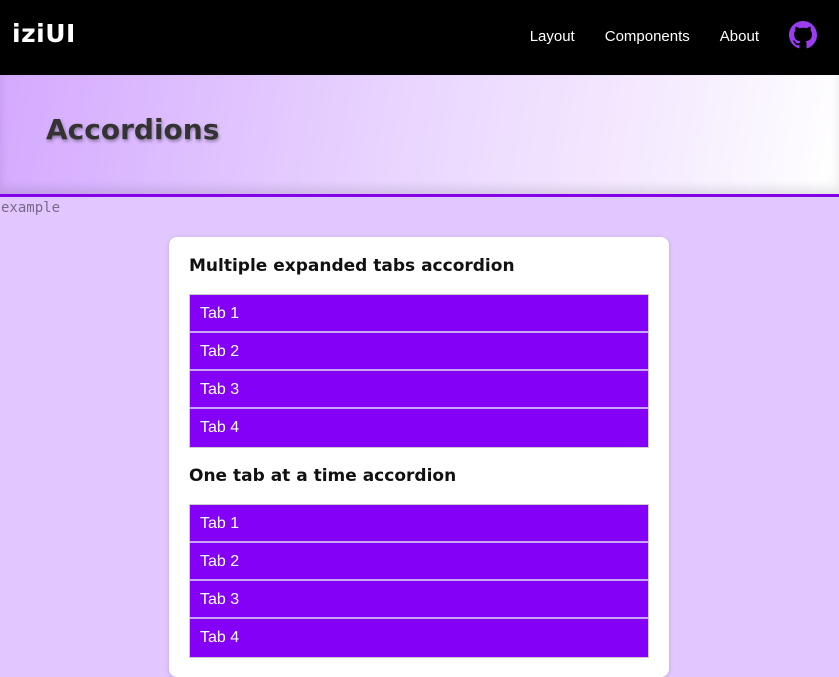 Image resolution: width=839 pixels, height=677 pixels. I want to click on section-title-single: One tab at a time accordion, so click(323, 476).